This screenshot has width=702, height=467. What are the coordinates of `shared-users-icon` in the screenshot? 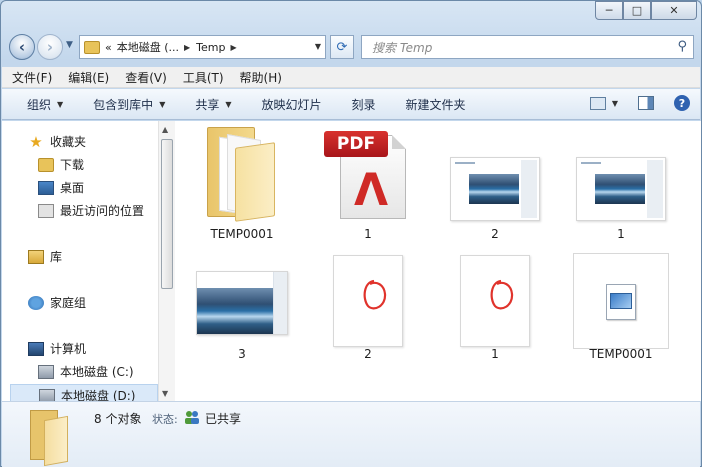 It's located at (192, 417).